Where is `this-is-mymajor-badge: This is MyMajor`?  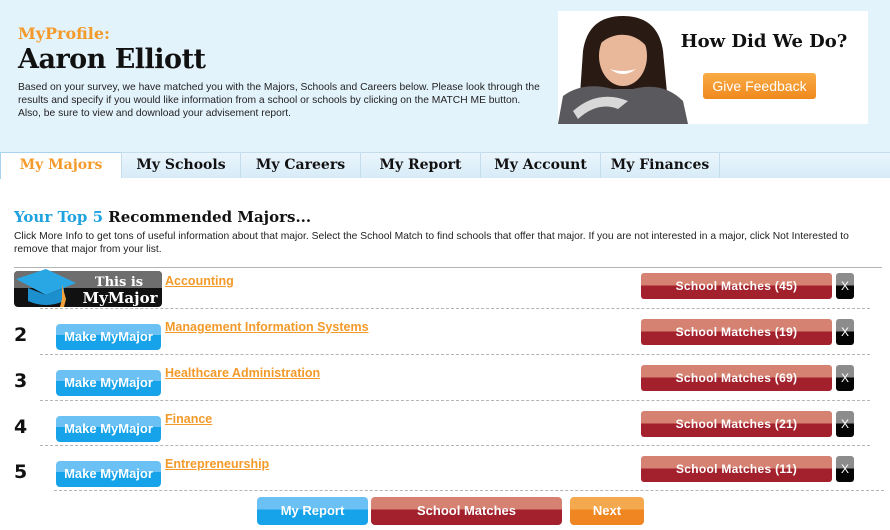
this-is-mymajor-badge: This is MyMajor is located at coordinates (88, 288).